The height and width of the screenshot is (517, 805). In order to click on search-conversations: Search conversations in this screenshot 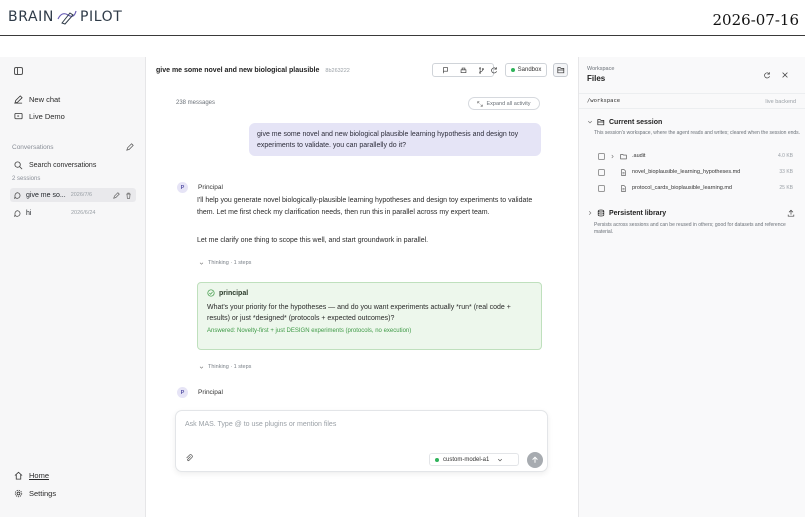, I will do `click(55, 165)`.